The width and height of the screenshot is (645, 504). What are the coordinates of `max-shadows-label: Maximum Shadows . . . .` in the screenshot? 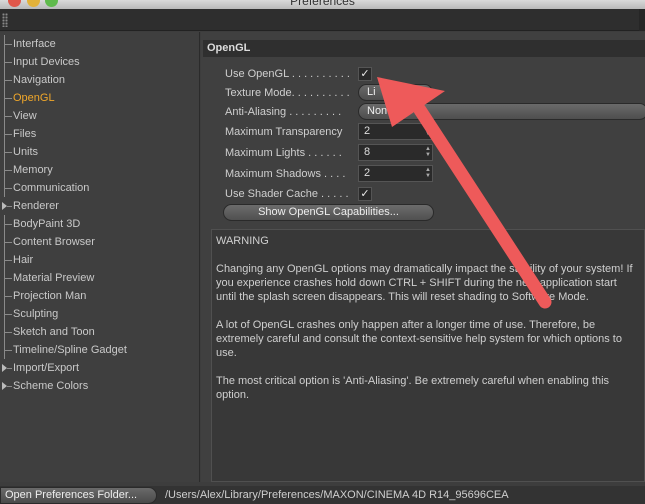 It's located at (285, 174).